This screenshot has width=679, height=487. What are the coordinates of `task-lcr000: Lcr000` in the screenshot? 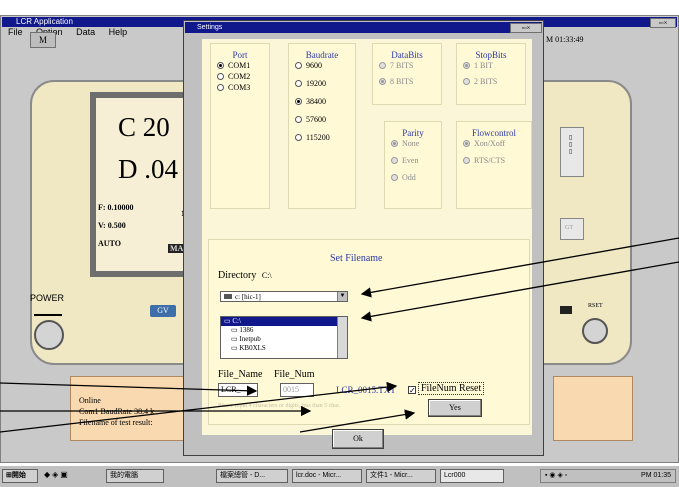 It's located at (472, 476).